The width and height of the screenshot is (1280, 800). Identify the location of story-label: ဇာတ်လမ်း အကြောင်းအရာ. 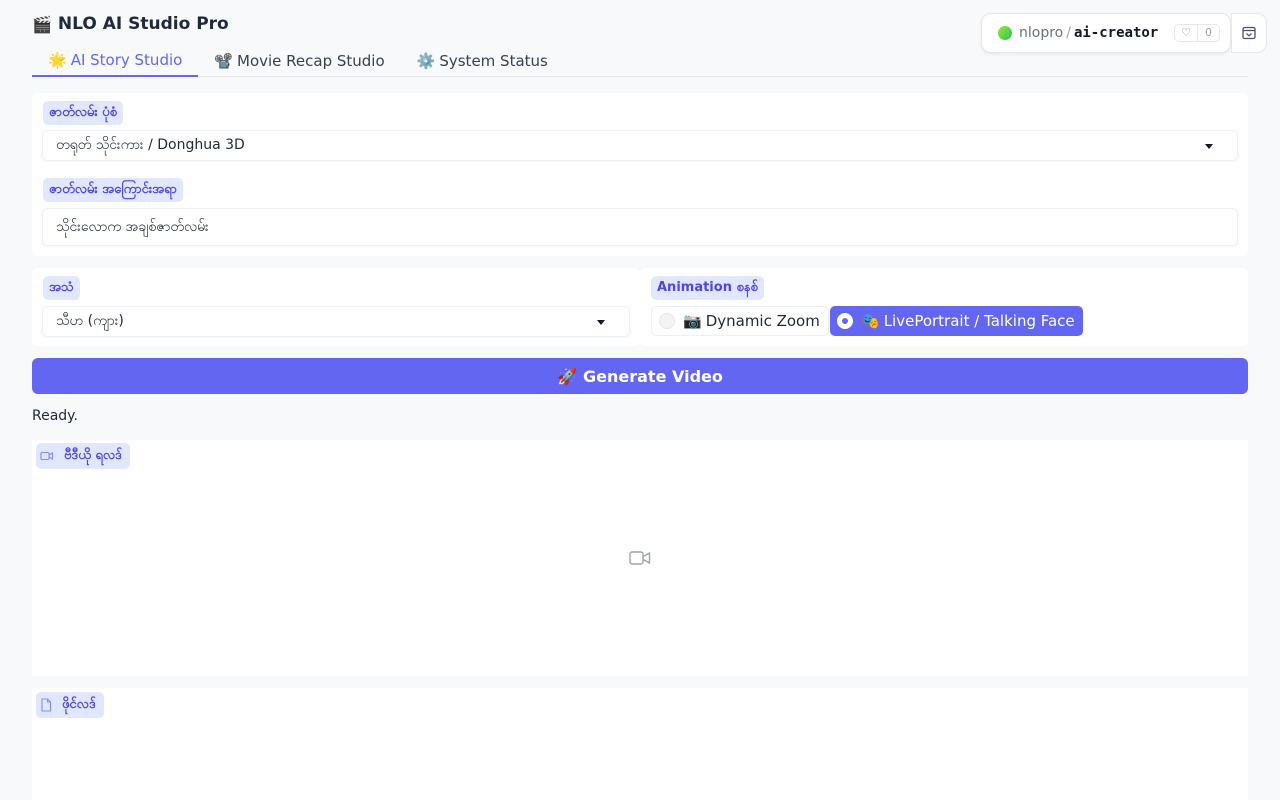
(113, 190).